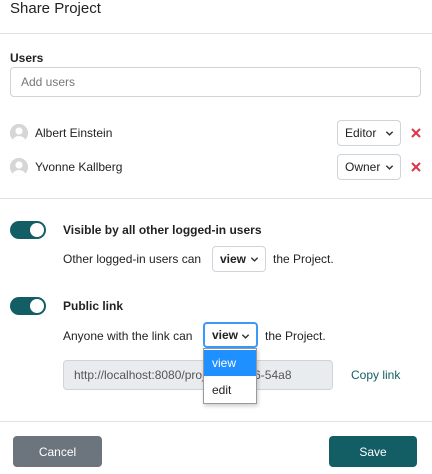  What do you see at coordinates (28, 230) in the screenshot?
I see `visibility-toggle` at bounding box center [28, 230].